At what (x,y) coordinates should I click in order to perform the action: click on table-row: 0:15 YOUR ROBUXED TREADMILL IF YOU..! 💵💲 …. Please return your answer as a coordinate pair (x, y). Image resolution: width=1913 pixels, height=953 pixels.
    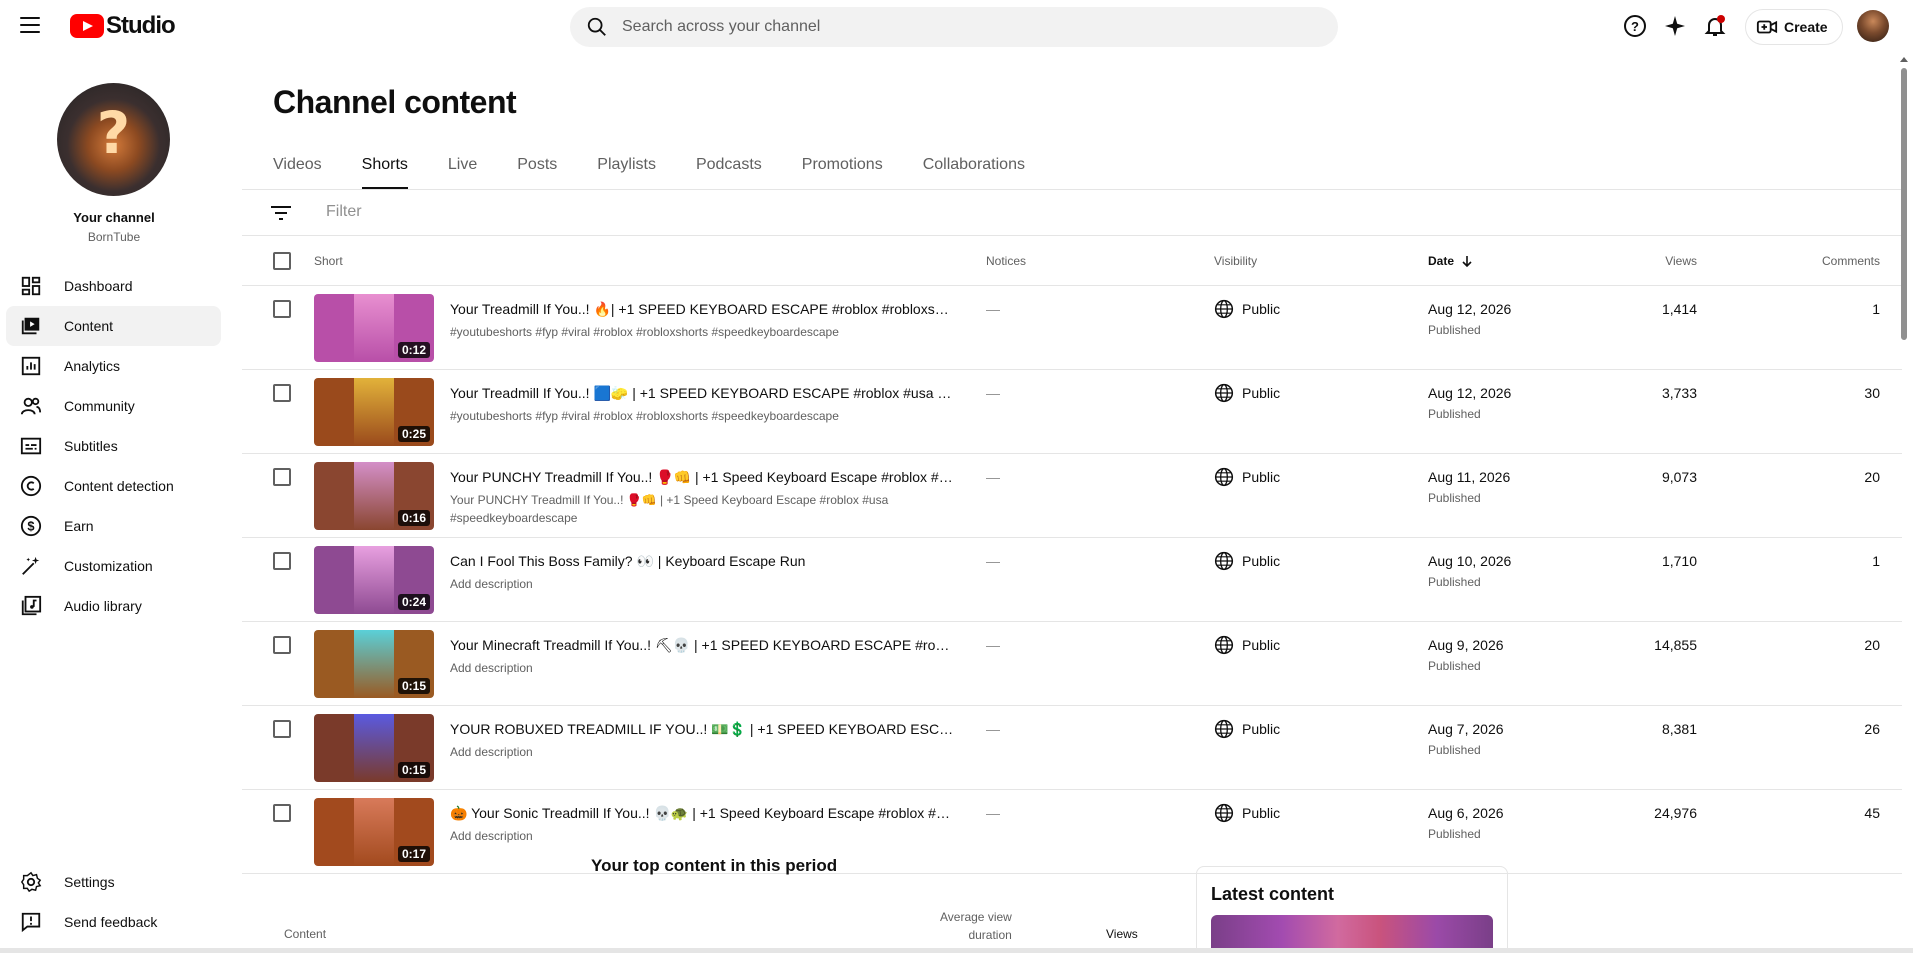
    Looking at the image, I should click on (1072, 748).